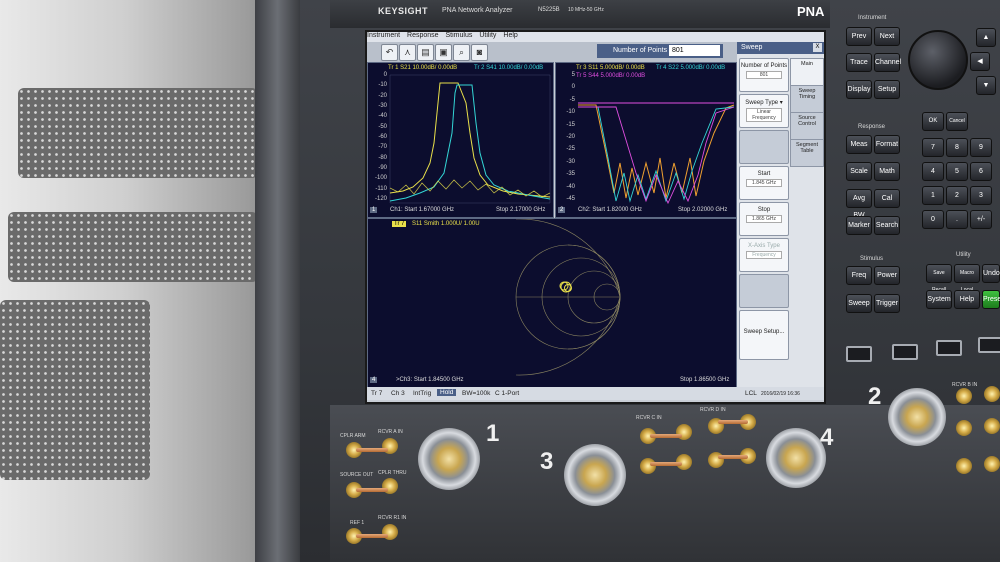 This screenshot has height=562, width=1000. I want to click on menu-utility: Utility, so click(487, 35).